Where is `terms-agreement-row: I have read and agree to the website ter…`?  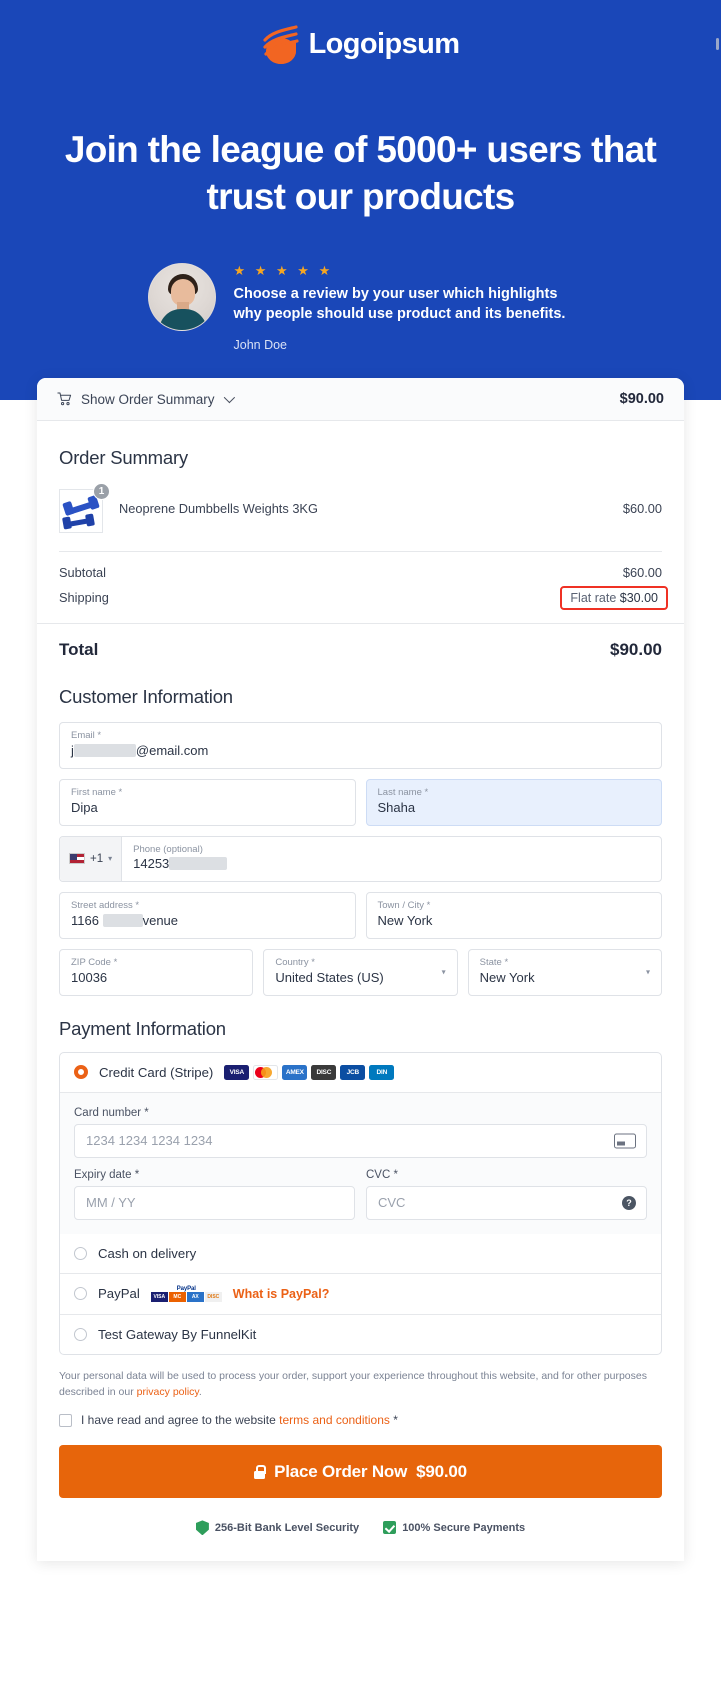 terms-agreement-row: I have read and agree to the website ter… is located at coordinates (360, 1420).